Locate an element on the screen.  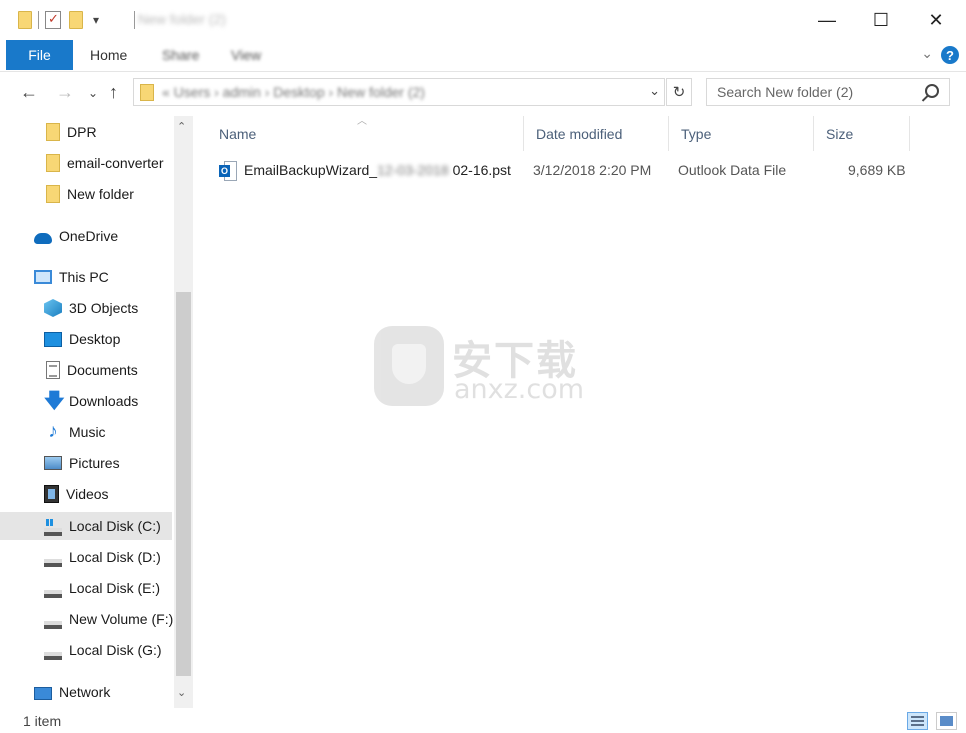
properties-icon is located at coordinates (53, 20).